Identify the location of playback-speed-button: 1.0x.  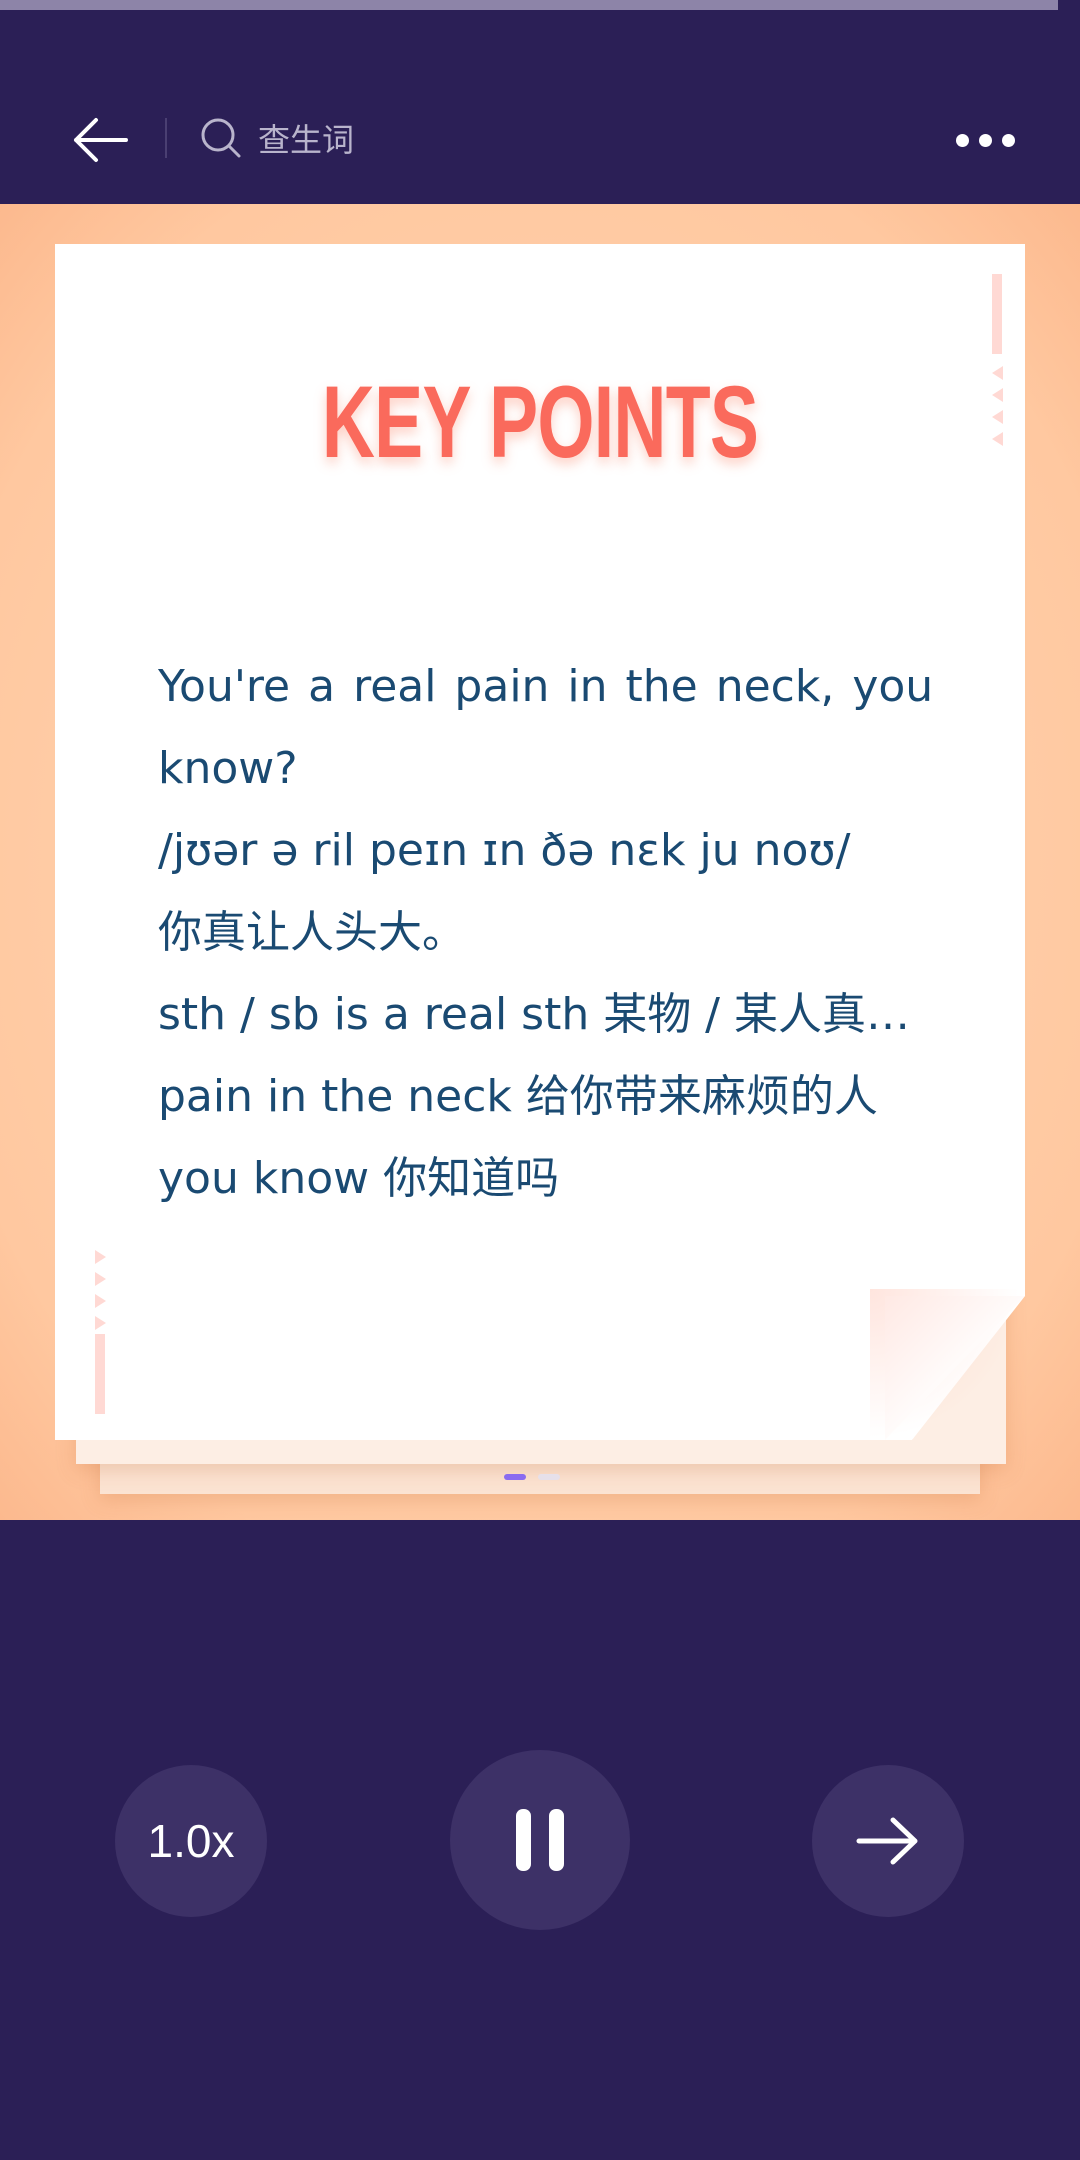
(191, 1841).